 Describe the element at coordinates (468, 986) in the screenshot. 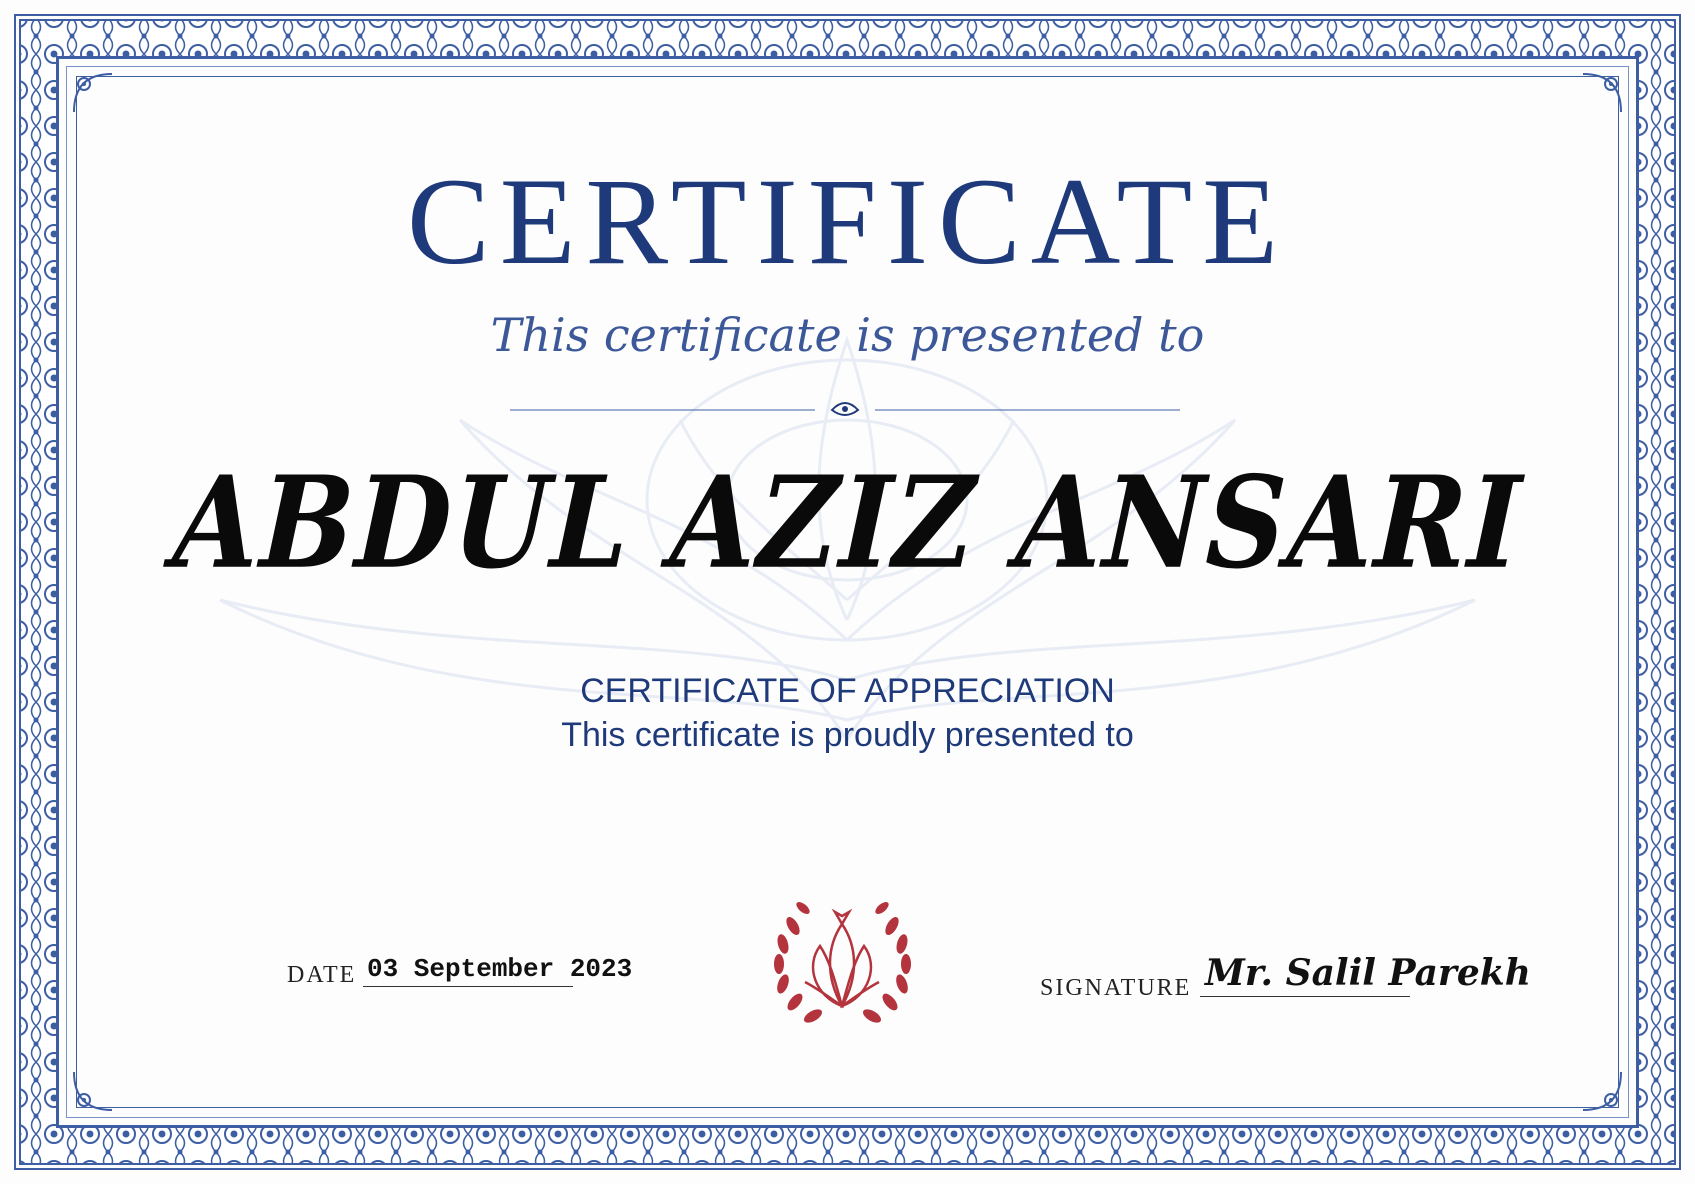

I see `date-underline` at that location.